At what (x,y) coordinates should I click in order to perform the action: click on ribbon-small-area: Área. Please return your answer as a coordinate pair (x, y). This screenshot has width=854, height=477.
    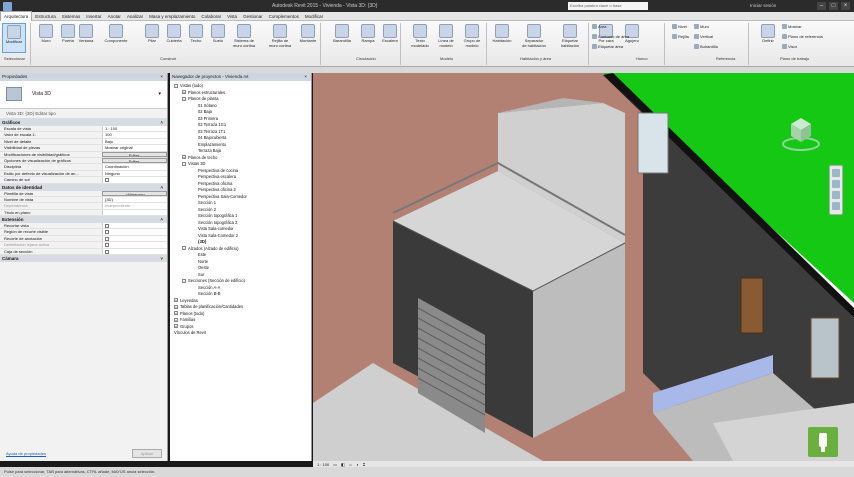
    Looking at the image, I should click on (599, 26).